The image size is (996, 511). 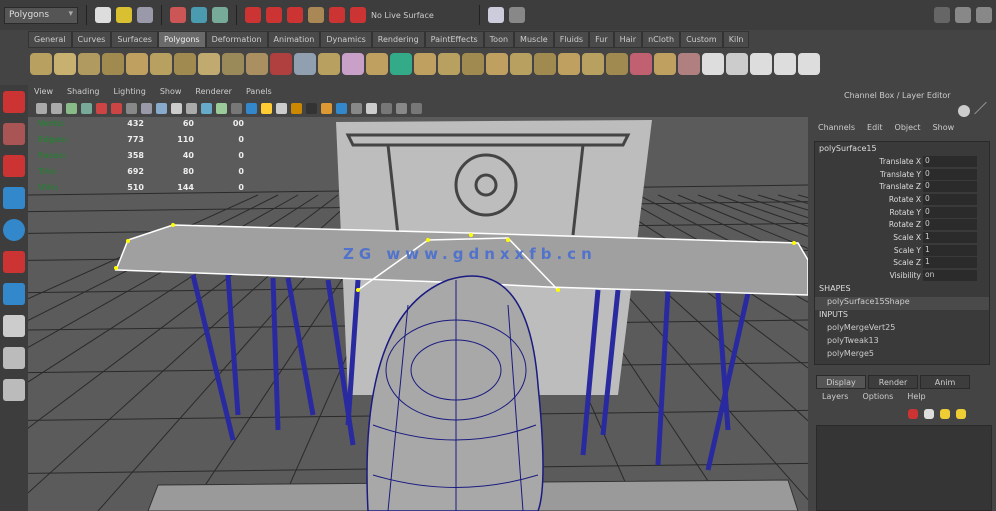 I want to click on shelf-tab-fur: Fur, so click(x=601, y=39).